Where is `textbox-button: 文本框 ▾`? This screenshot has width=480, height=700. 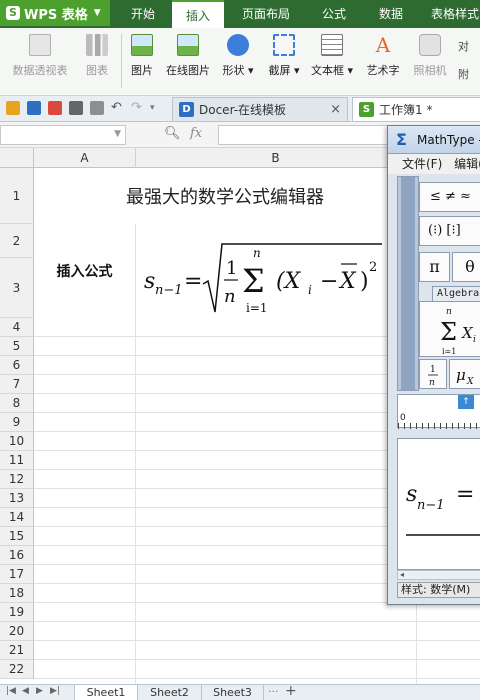 textbox-button: 文本框 ▾ is located at coordinates (332, 56).